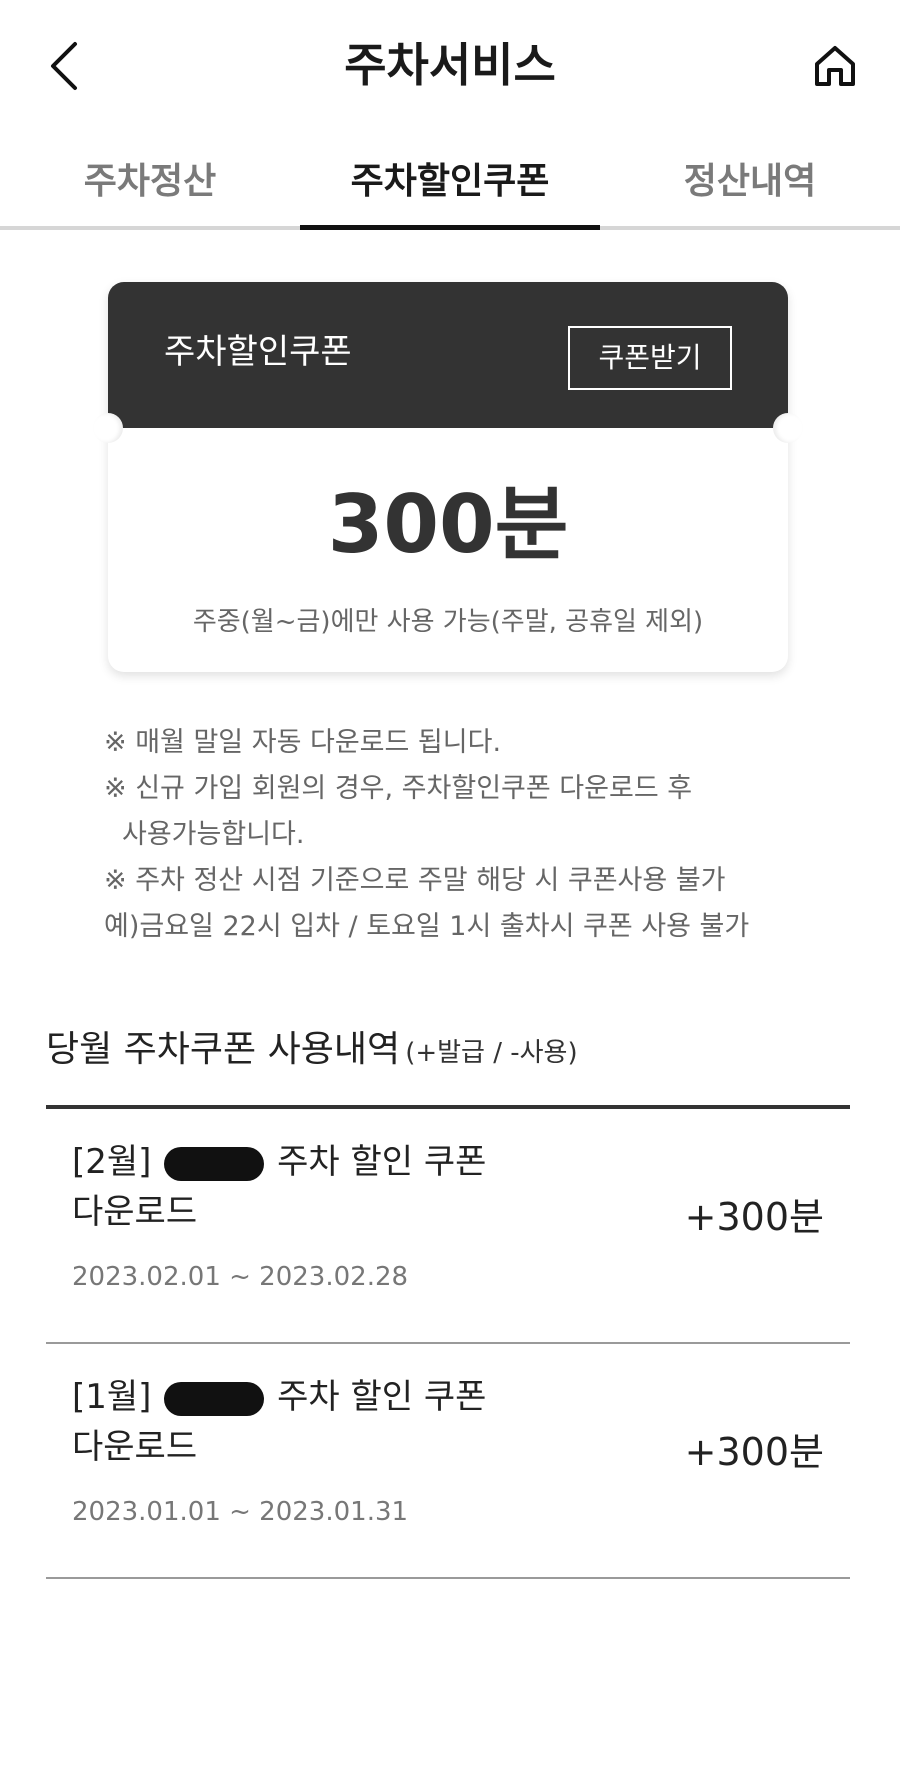 This screenshot has width=900, height=1765. Describe the element at coordinates (108, 428) in the screenshot. I see `coupon-notch-left` at that location.